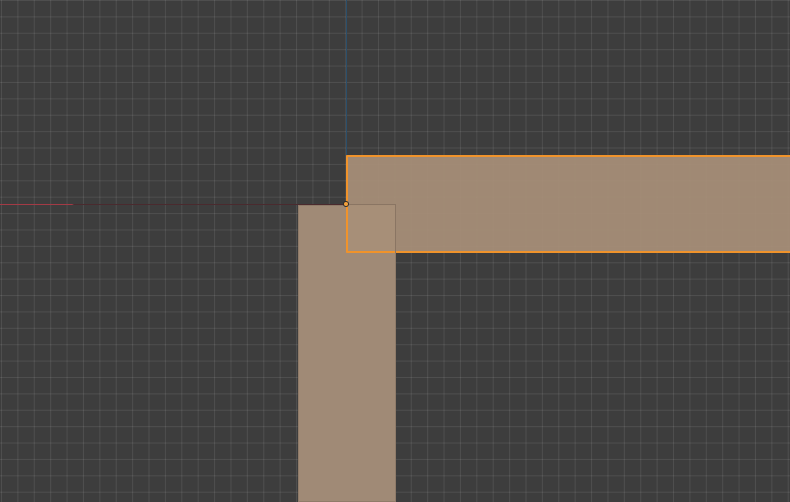 This screenshot has width=790, height=502. I want to click on object-origin-point, so click(346, 204).